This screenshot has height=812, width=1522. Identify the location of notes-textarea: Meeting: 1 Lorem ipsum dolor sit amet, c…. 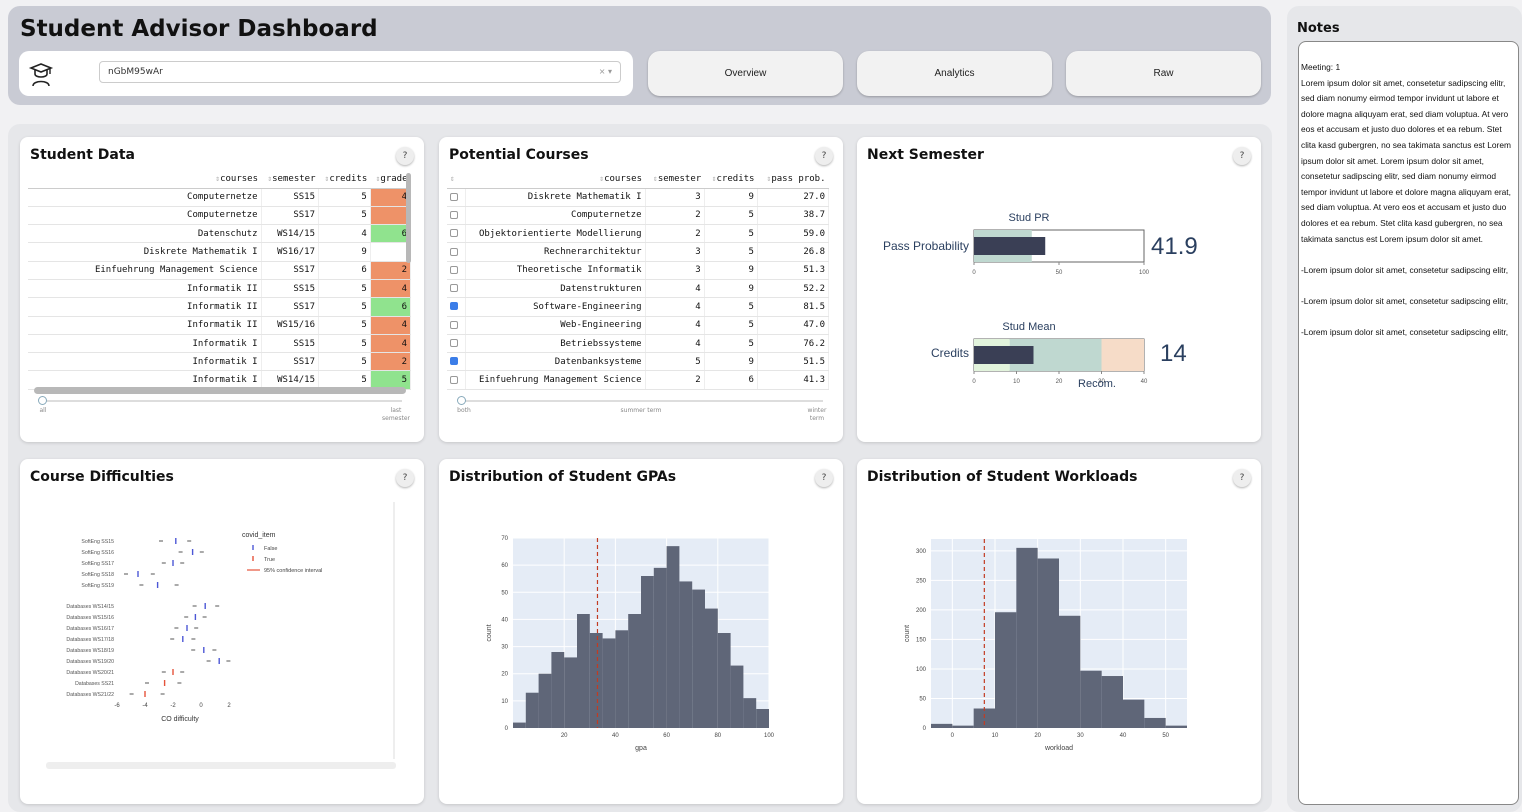
(1408, 423).